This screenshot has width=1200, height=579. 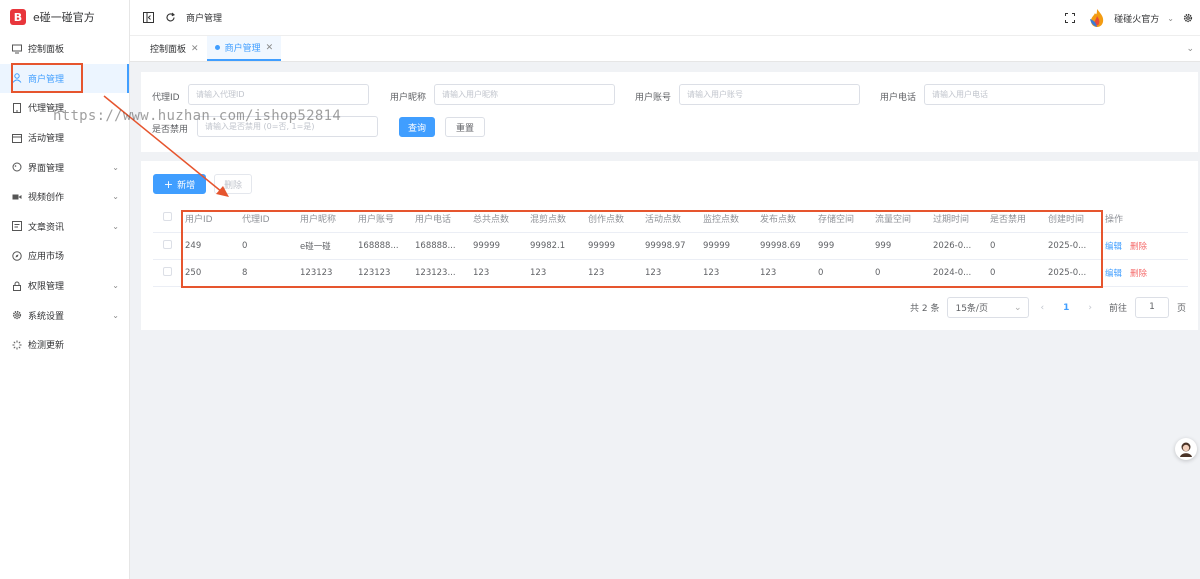 I want to click on sidebar-item-video: 视频创作 ⌄, so click(x=64, y=197).